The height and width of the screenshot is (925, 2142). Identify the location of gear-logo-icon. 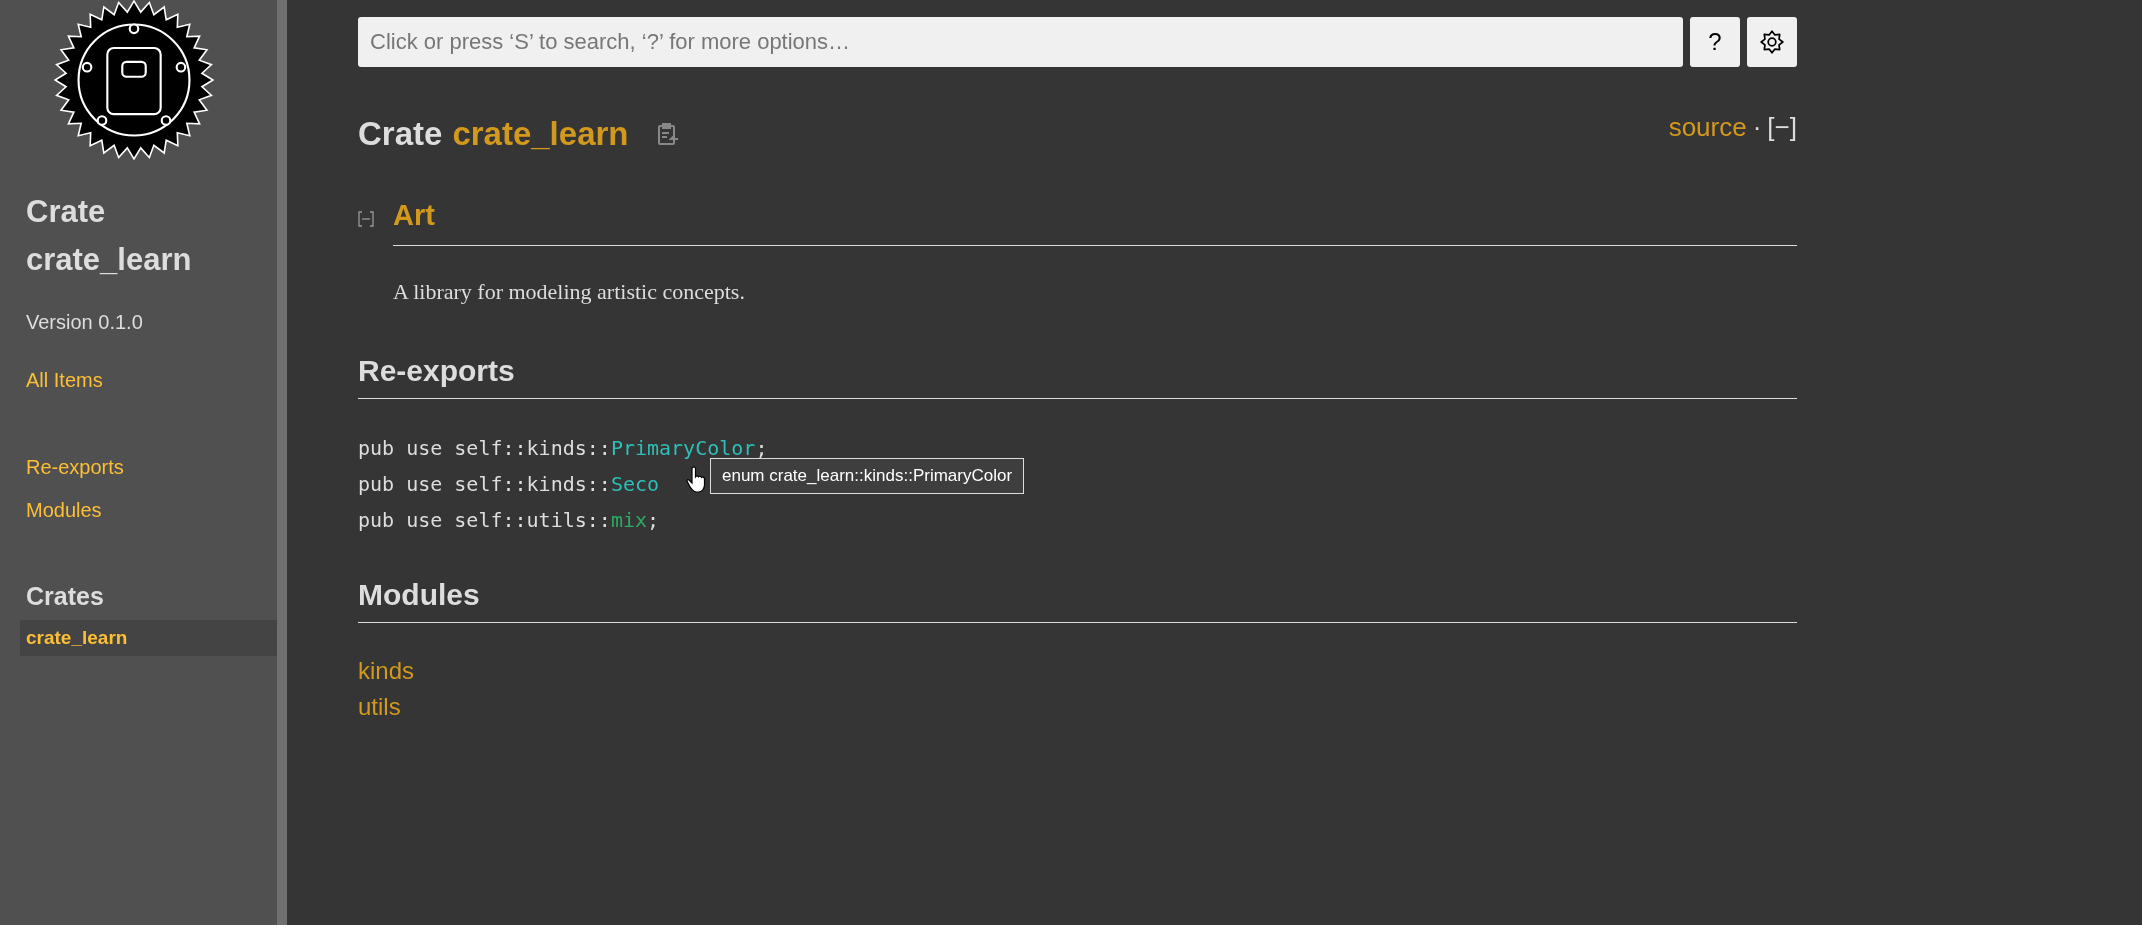
(133, 80).